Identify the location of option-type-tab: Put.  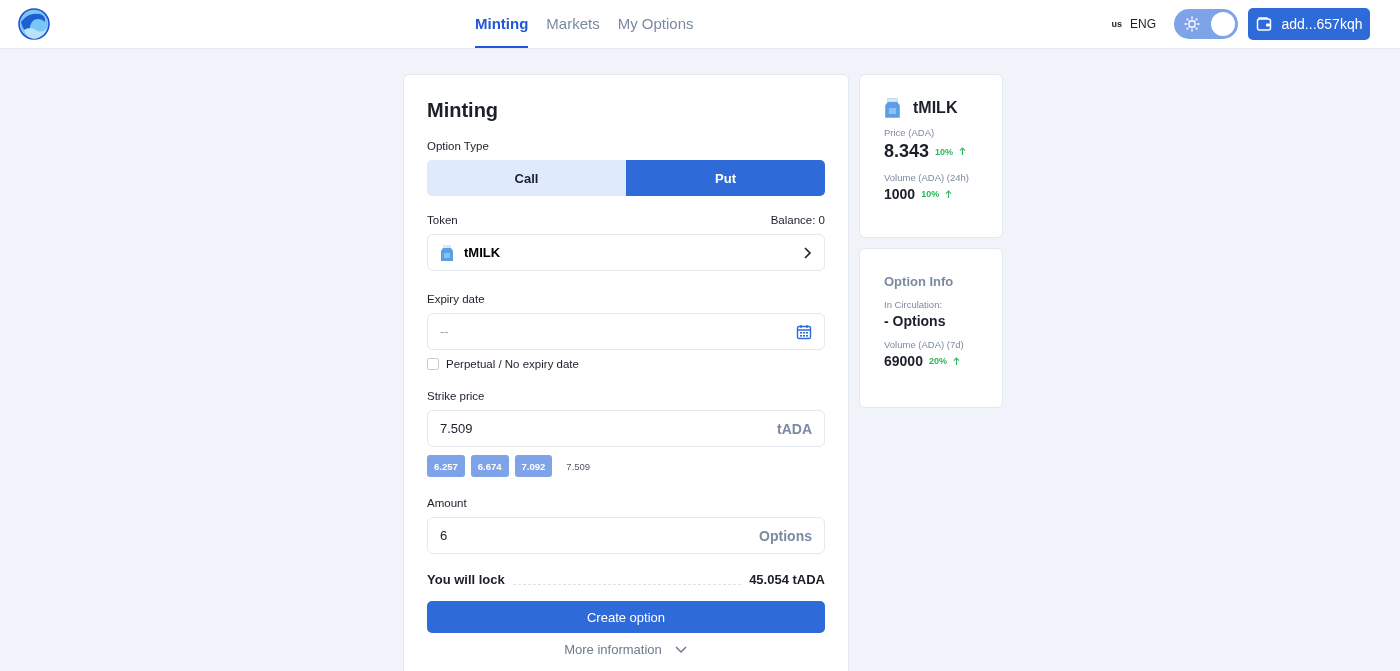
(725, 178).